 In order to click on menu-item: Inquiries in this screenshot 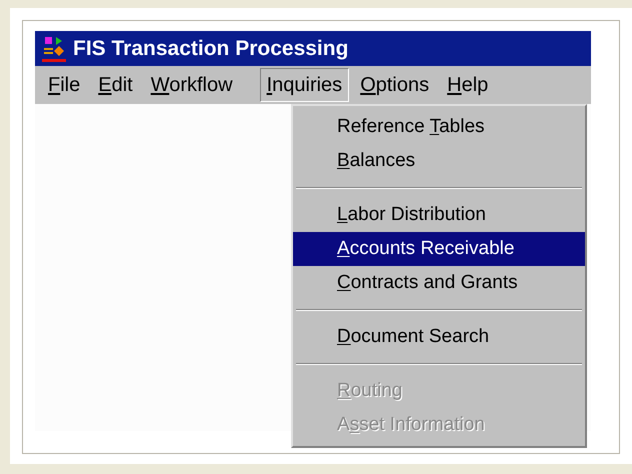, I will do `click(305, 85)`.